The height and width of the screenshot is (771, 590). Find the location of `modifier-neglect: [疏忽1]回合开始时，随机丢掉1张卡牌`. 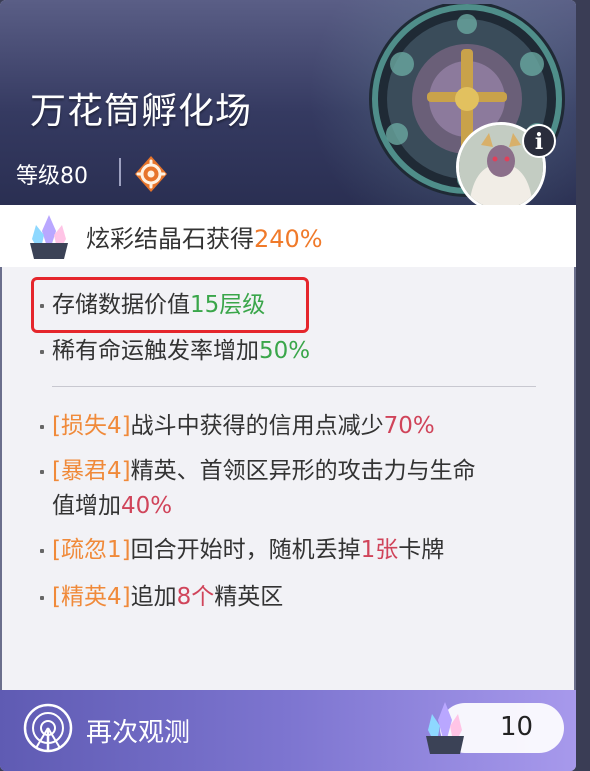

modifier-neglect: [疏忽1]回合开始时，随机丢掉1张卡牌 is located at coordinates (248, 550).